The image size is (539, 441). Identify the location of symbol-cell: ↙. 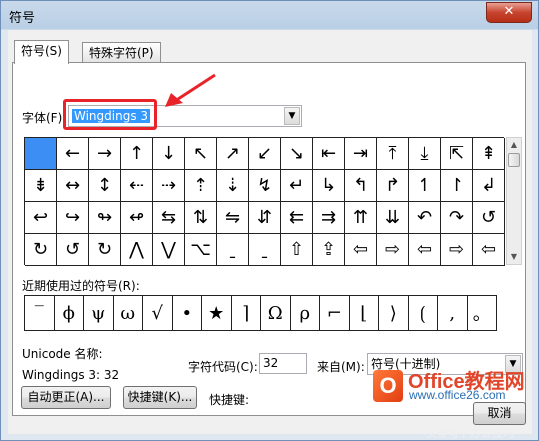
(265, 154).